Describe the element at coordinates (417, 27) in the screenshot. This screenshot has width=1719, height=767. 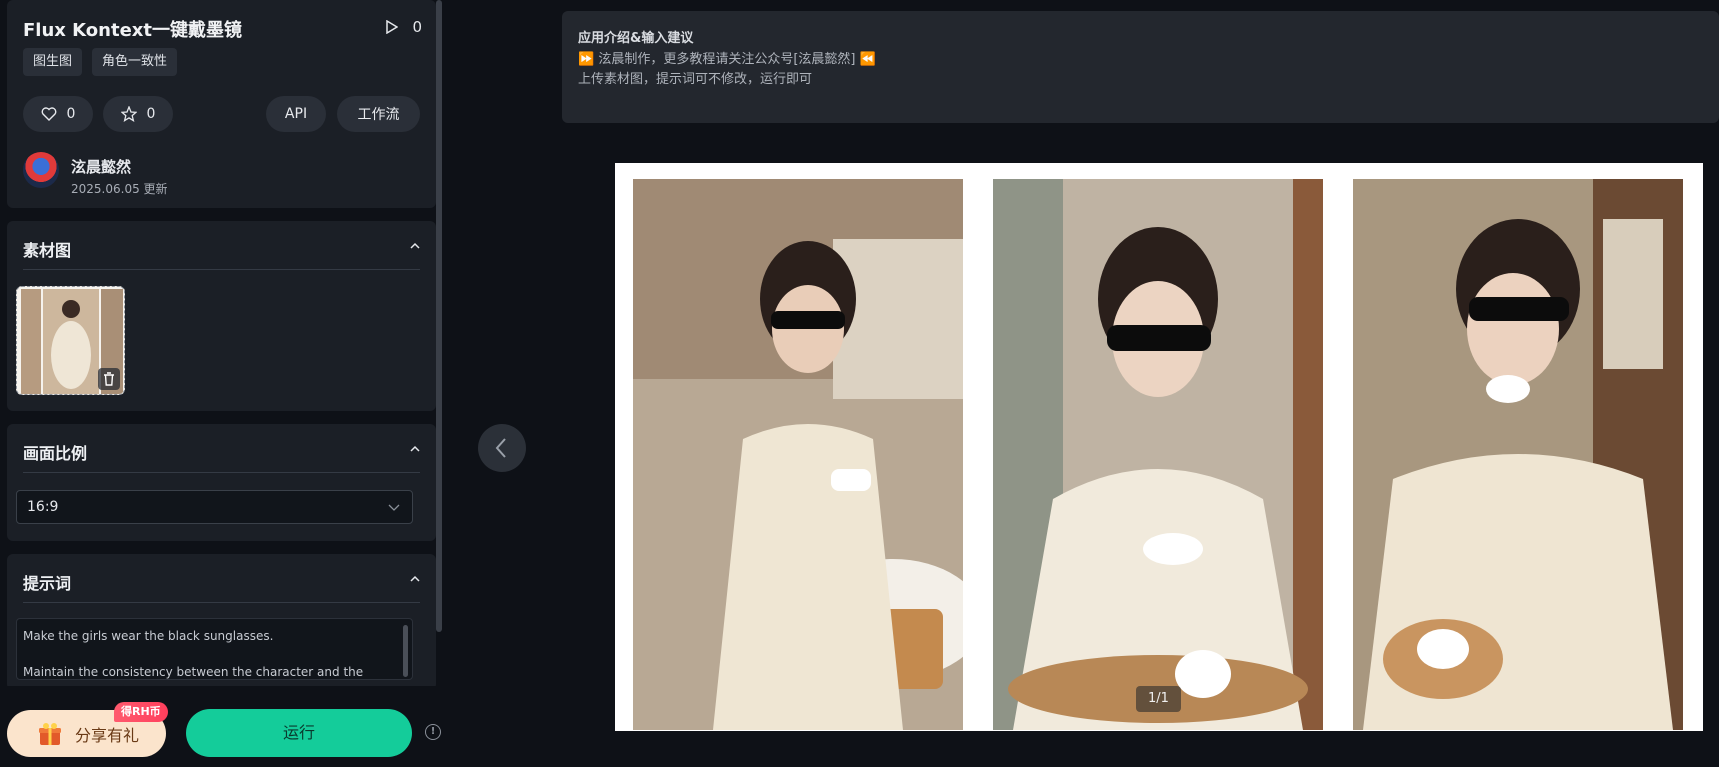
I see `run-count-value: 0` at that location.